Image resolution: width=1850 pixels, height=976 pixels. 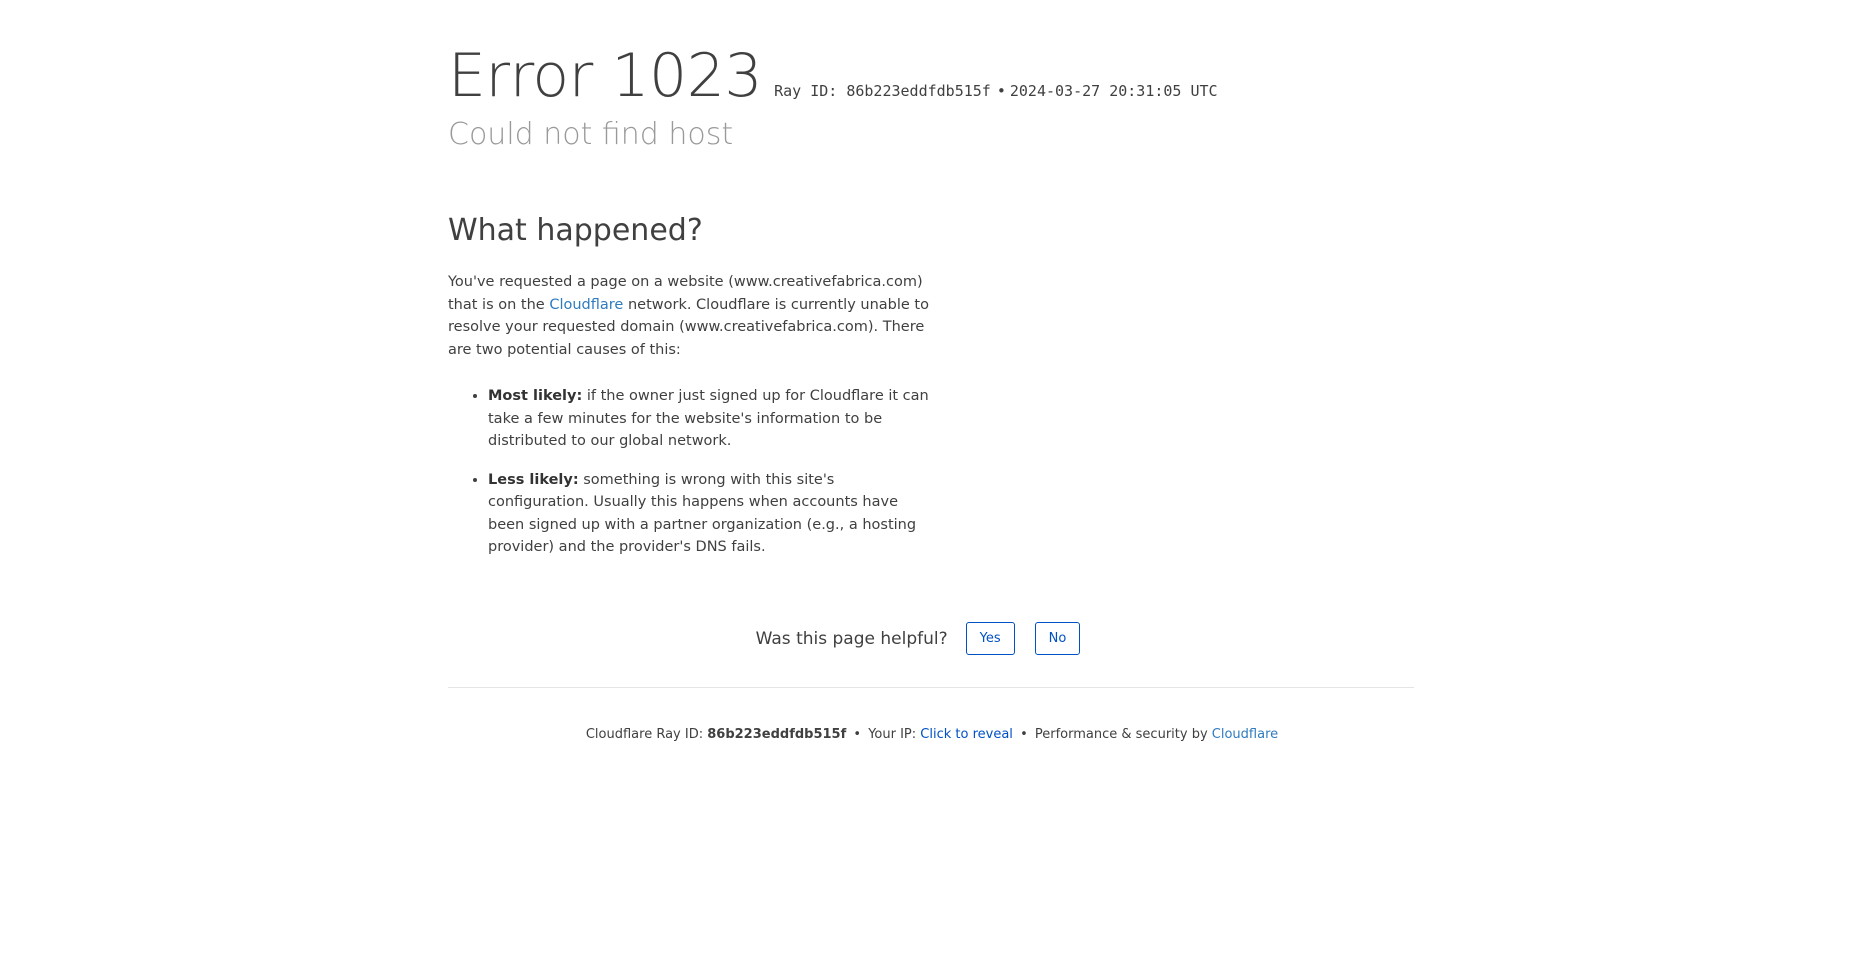 What do you see at coordinates (646, 734) in the screenshot?
I see `footer-ray-prefix: Cloudflare Ray ID:` at bounding box center [646, 734].